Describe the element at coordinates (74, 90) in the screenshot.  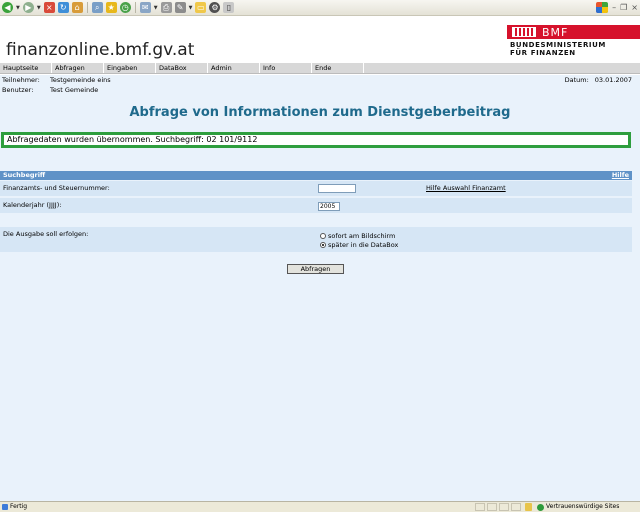
I see `benutzer-value: Test Gemeinde` at that location.